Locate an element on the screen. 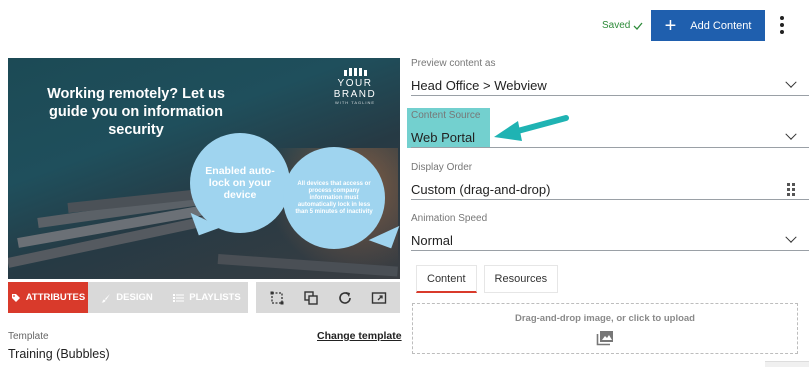  brand-logo: YOUR BRAND WITH TAGLINE is located at coordinates (355, 86).